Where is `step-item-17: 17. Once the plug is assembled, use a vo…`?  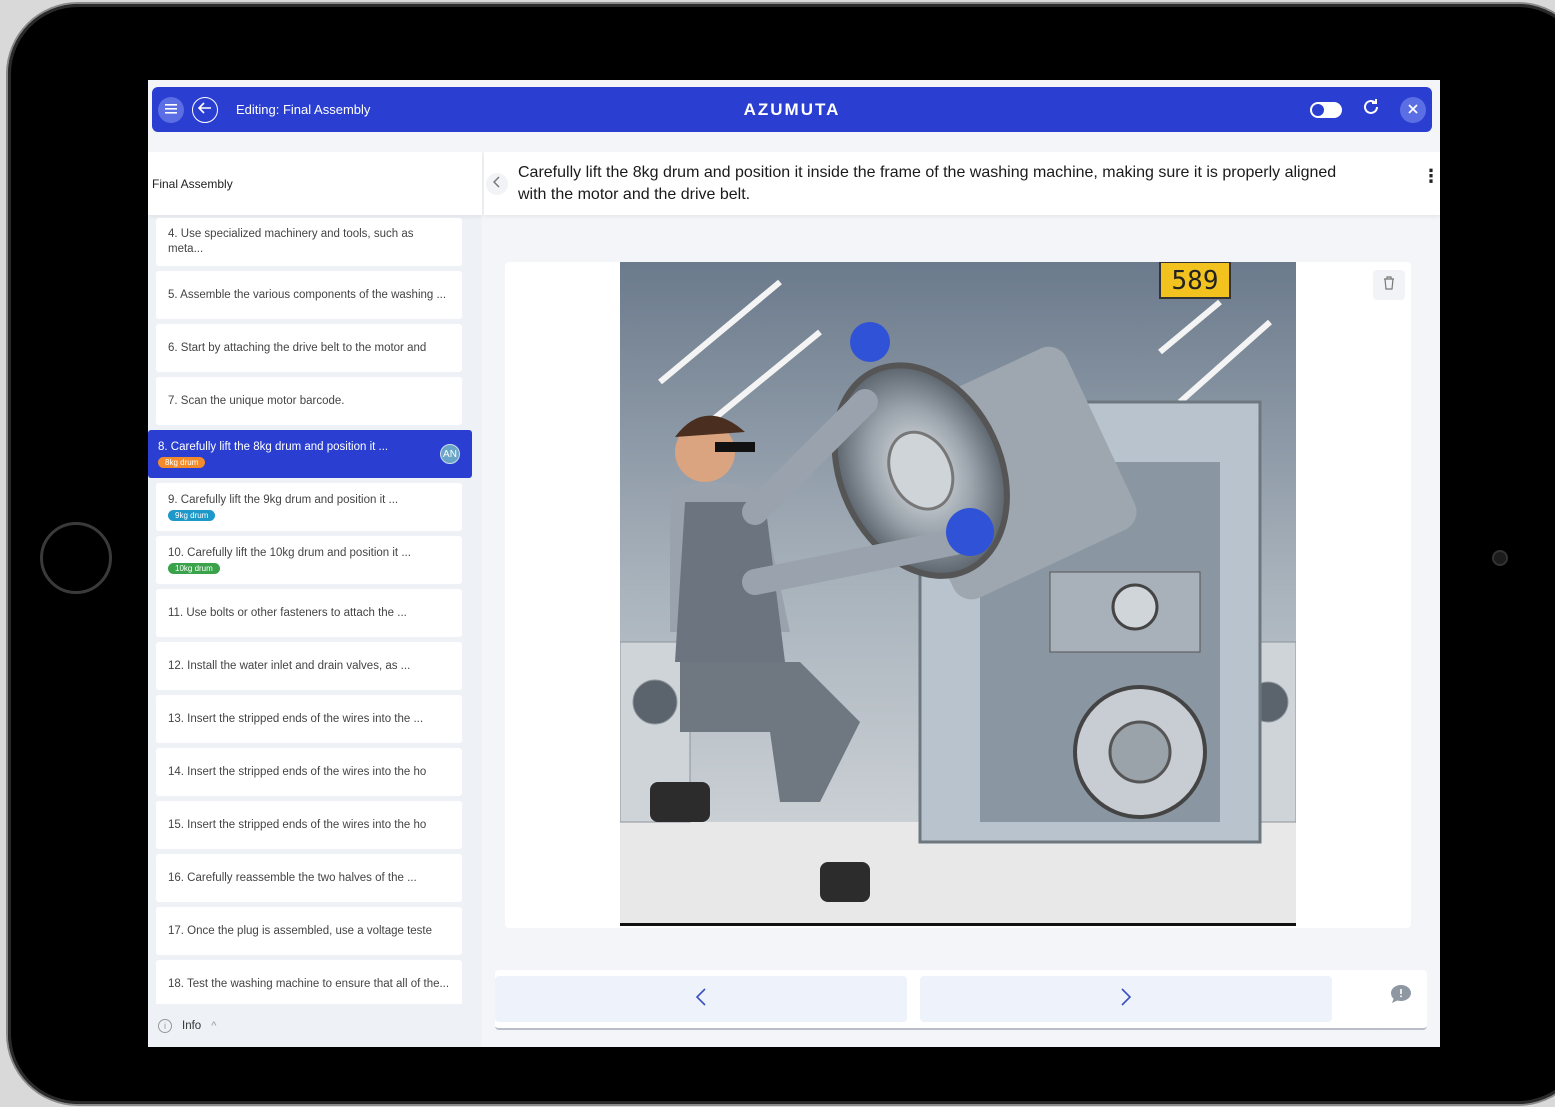 step-item-17: 17. Once the plug is assembled, use a vo… is located at coordinates (309, 931).